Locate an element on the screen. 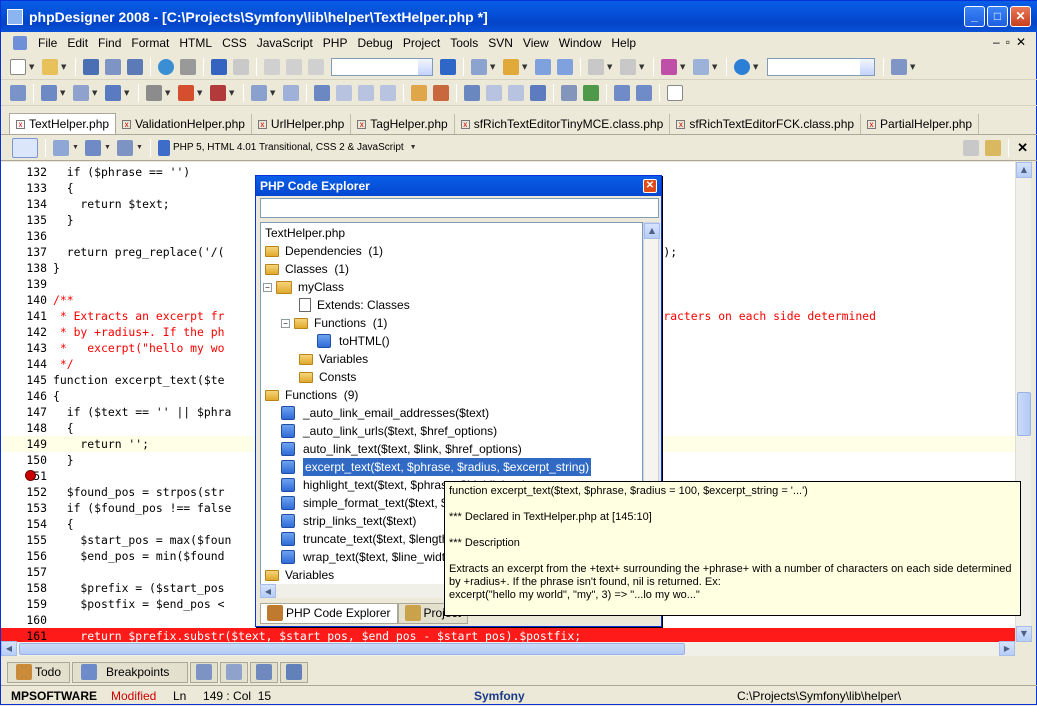 This screenshot has width=1037, height=706. tab-validationhelper: x ValidationHelper.php is located at coordinates (184, 124).